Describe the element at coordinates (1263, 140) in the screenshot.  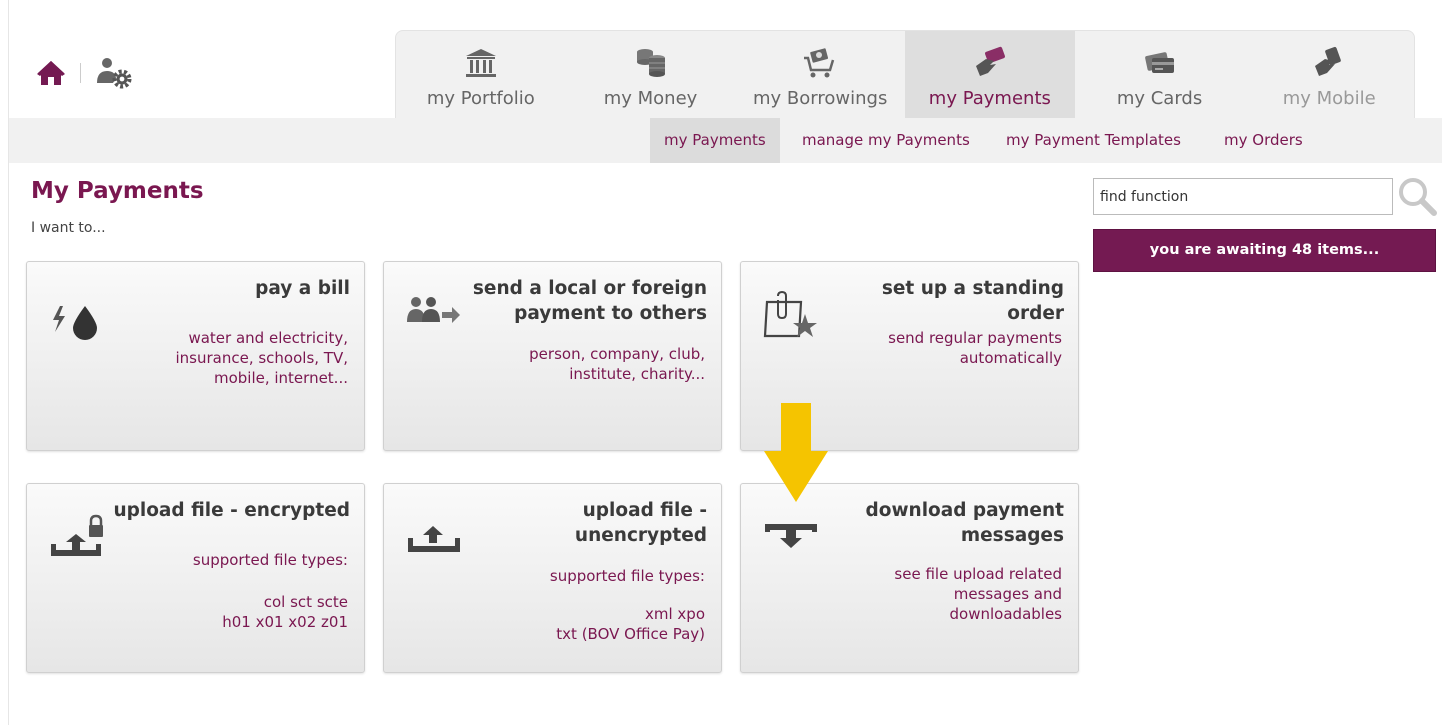
I see `subnav-my-orders: my Orders` at that location.